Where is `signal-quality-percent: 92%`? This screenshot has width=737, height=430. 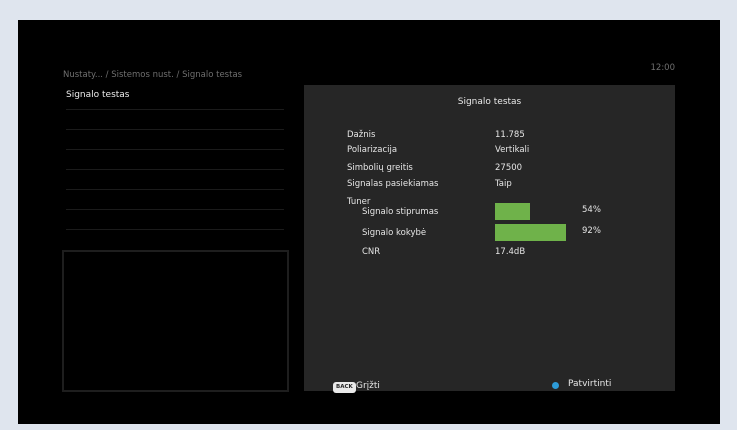
signal-quality-percent: 92% is located at coordinates (591, 231).